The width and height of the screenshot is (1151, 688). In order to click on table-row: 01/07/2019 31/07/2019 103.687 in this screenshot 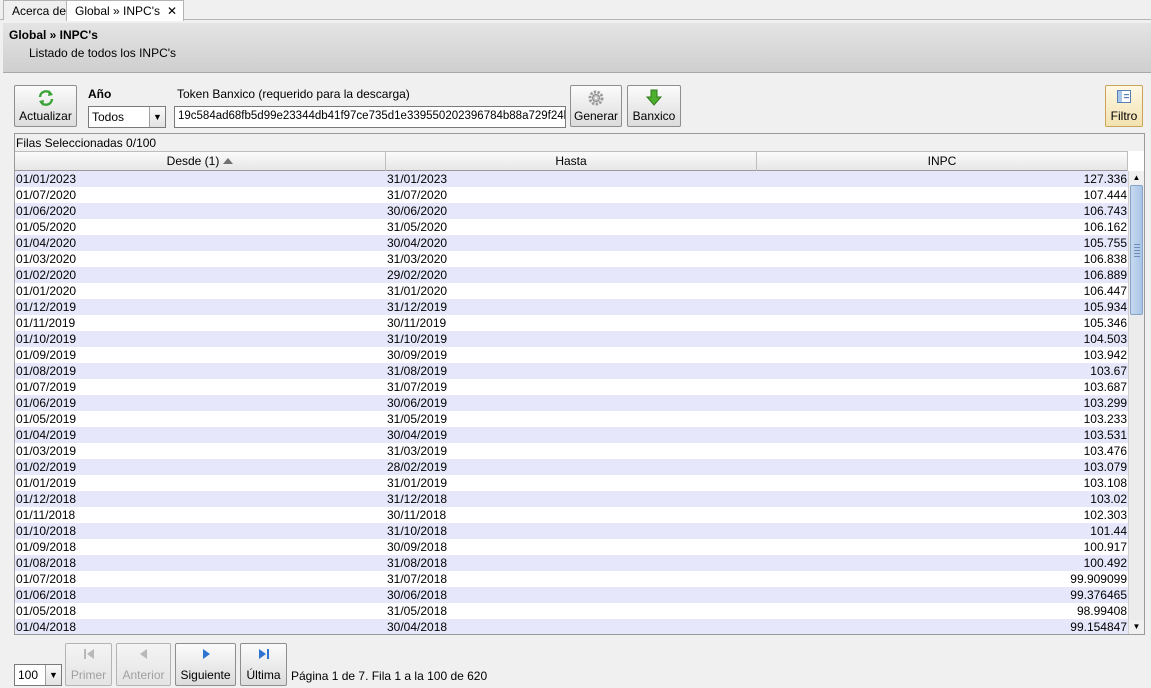, I will do `click(571, 387)`.